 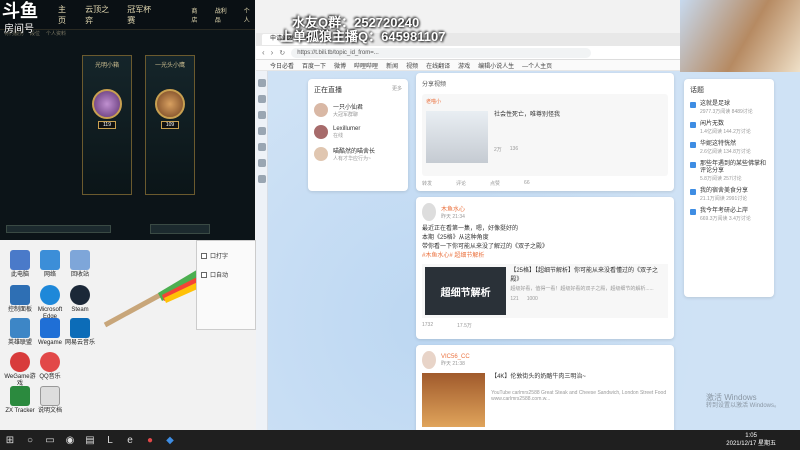 I want to click on desktop-icon-recycle: 回收站, so click(x=80, y=264).